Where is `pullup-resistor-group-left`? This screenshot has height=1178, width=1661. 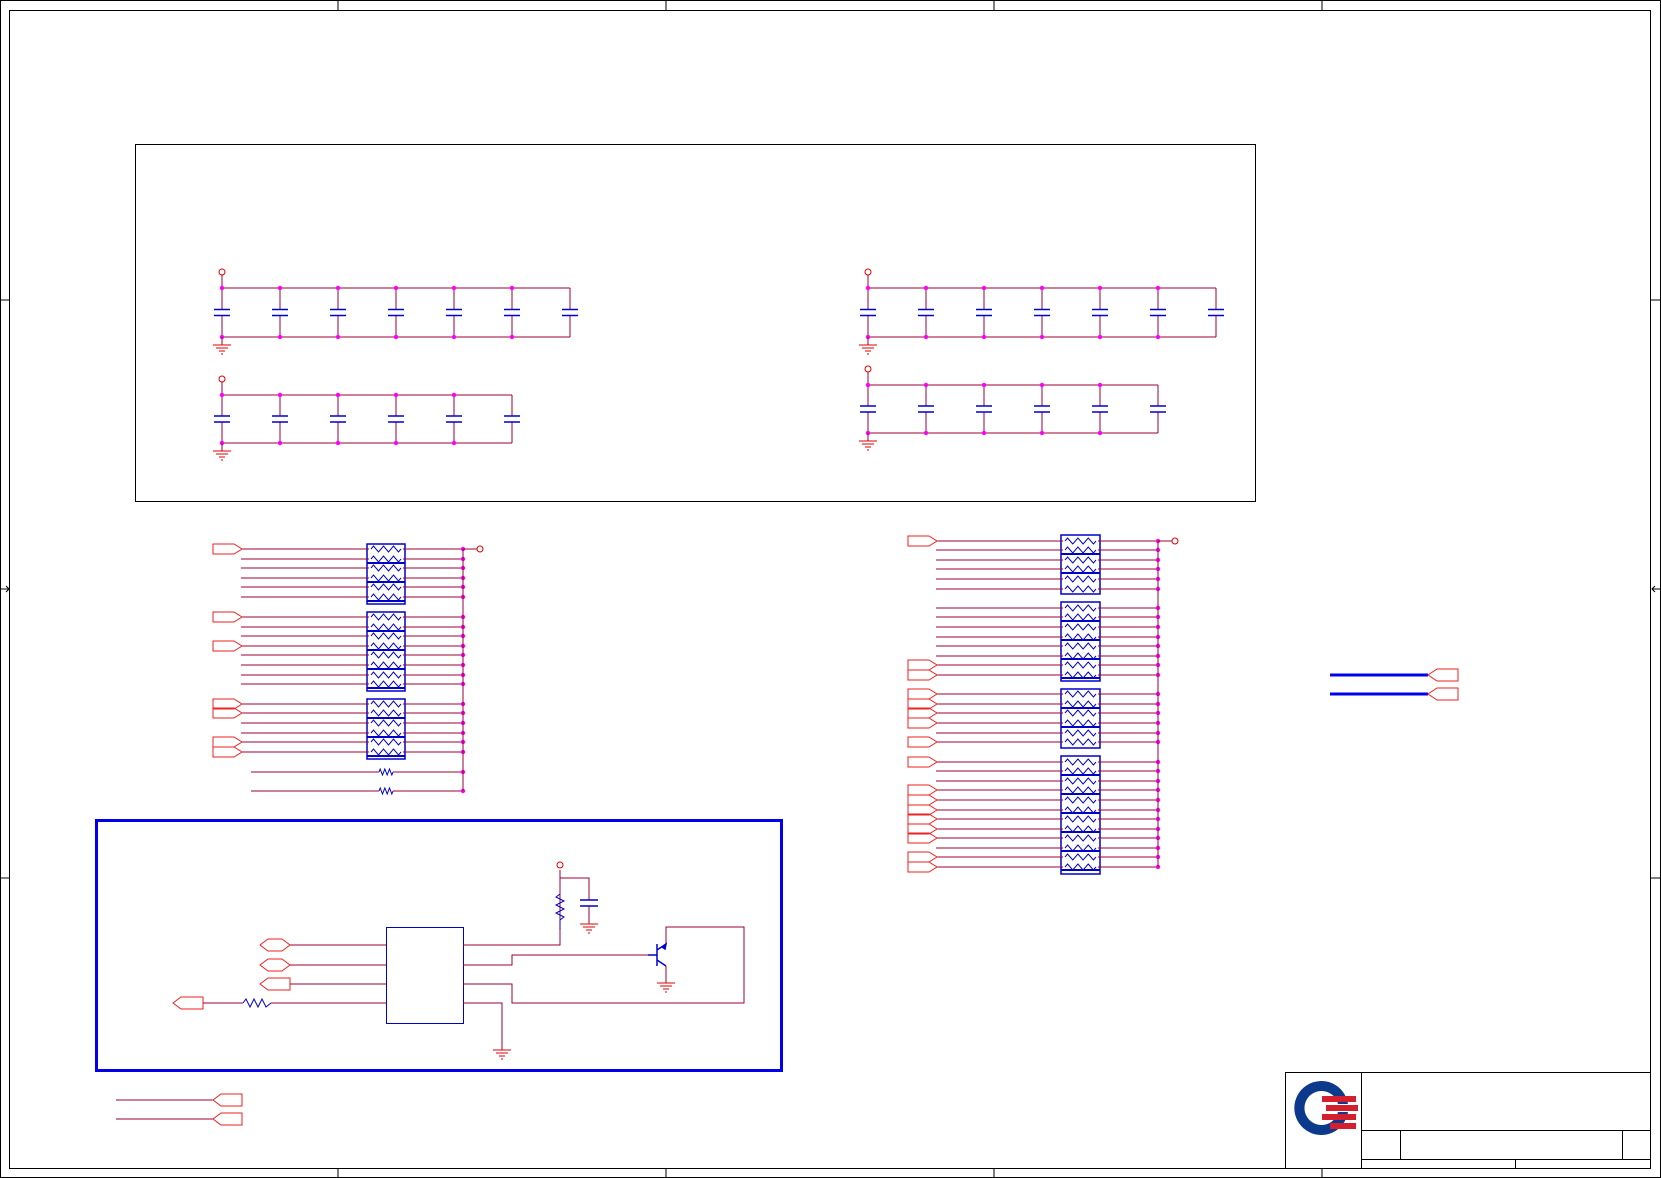 pullup-resistor-group-left is located at coordinates (348, 669).